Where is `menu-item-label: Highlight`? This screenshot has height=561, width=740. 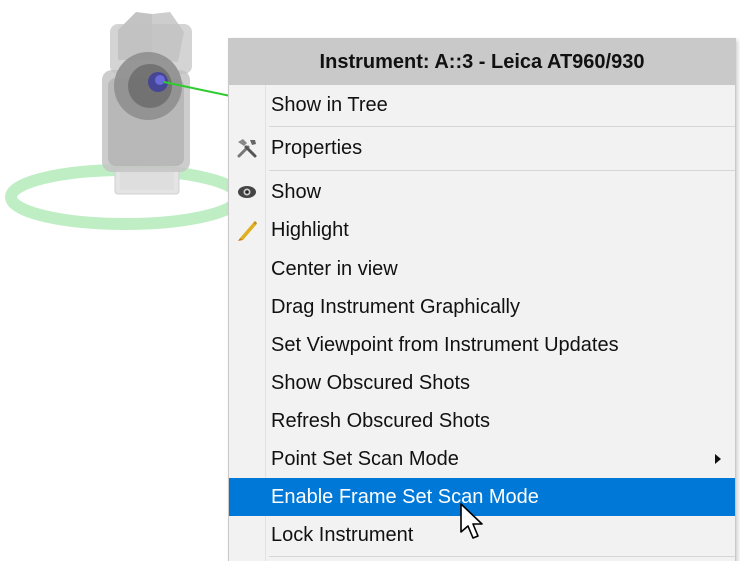 menu-item-label: Highlight is located at coordinates (310, 229).